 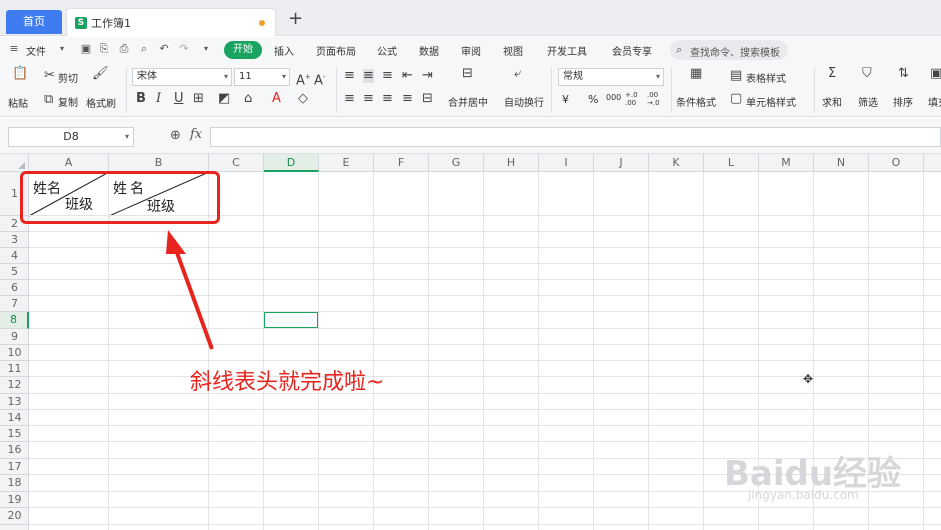 What do you see at coordinates (696, 101) in the screenshot?
I see `conditional-format-button: 条件格式` at bounding box center [696, 101].